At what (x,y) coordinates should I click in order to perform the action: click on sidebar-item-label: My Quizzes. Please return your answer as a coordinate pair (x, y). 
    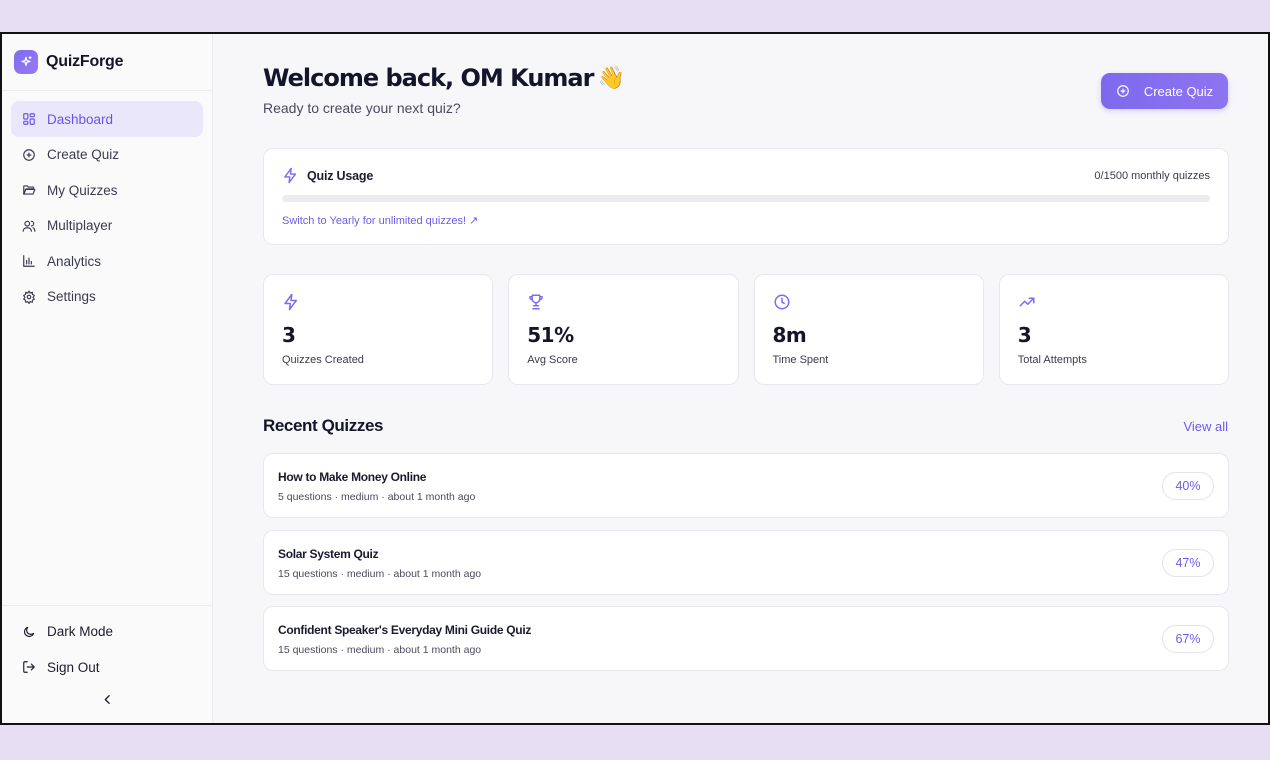
    Looking at the image, I should click on (82, 190).